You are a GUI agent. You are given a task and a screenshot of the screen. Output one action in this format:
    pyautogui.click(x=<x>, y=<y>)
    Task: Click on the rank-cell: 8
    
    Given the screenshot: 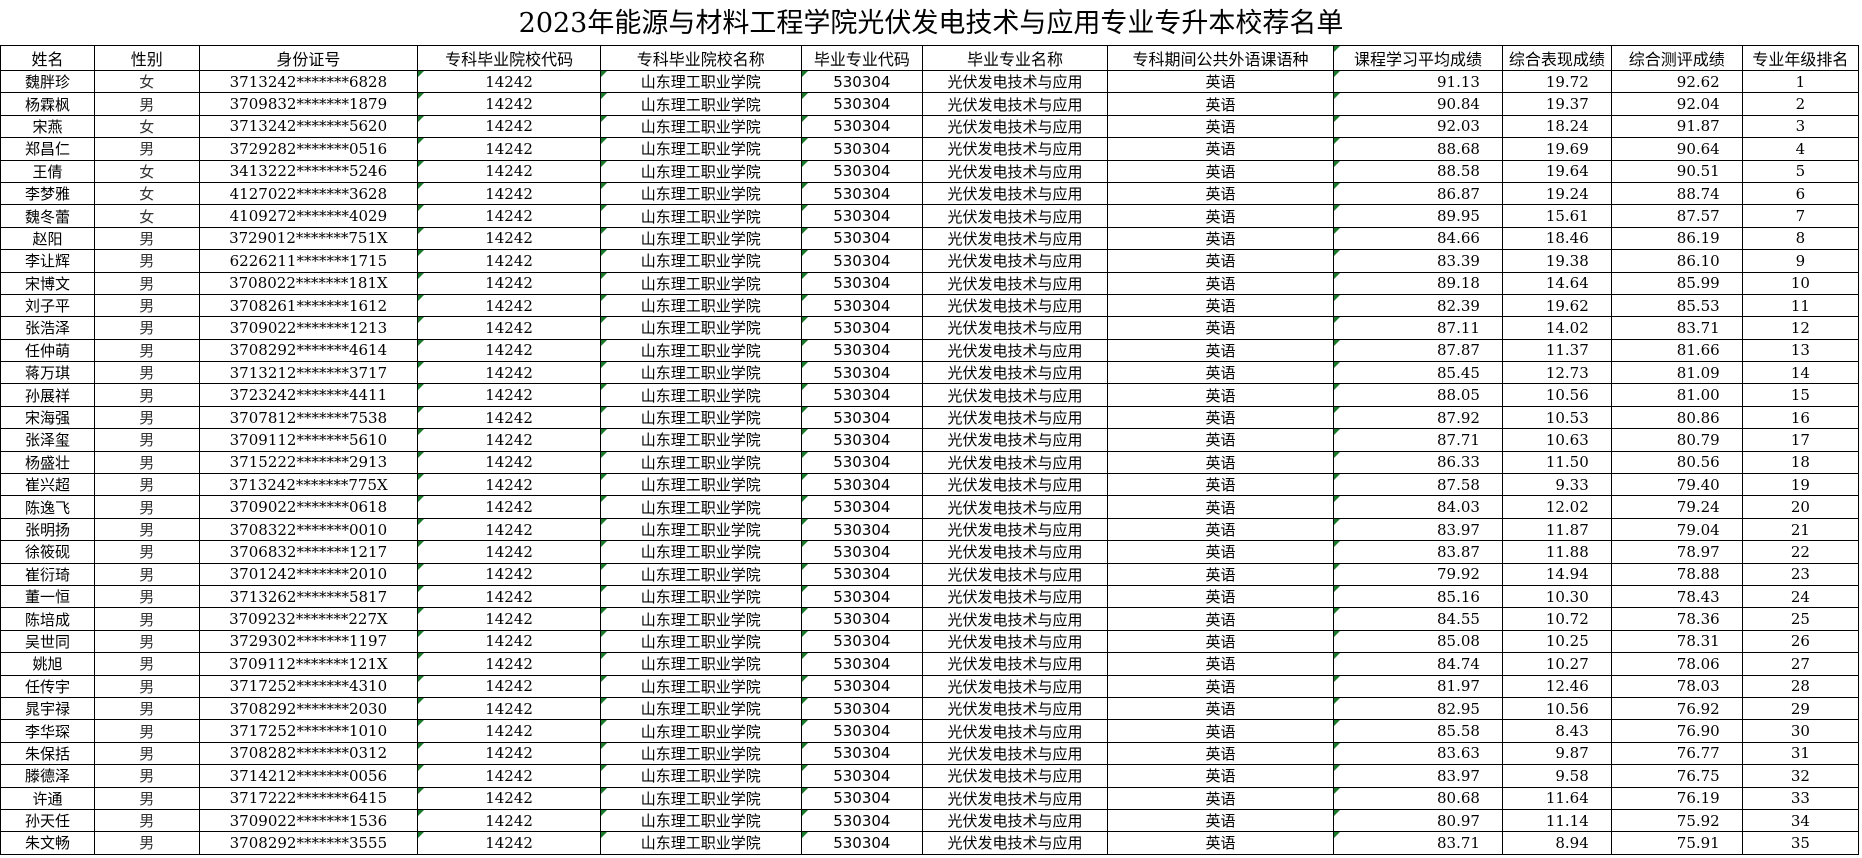 What is the action you would take?
    pyautogui.click(x=1800, y=238)
    